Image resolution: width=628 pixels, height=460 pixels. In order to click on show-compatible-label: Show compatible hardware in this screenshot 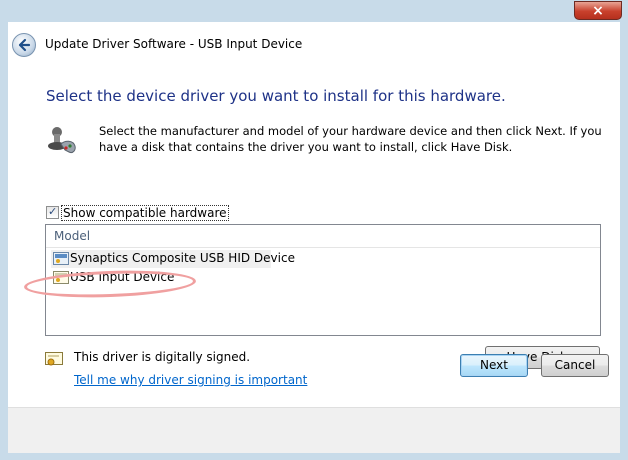, I will do `click(145, 213)`.